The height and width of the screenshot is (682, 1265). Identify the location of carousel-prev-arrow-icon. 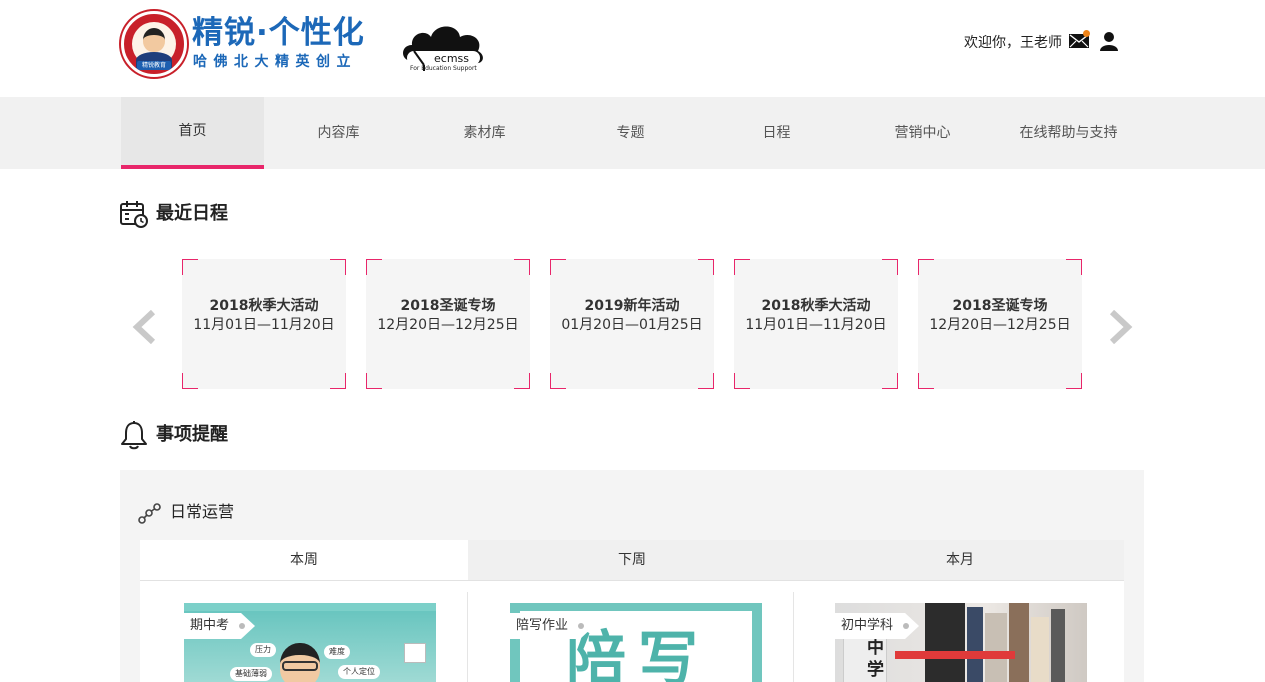
(144, 327).